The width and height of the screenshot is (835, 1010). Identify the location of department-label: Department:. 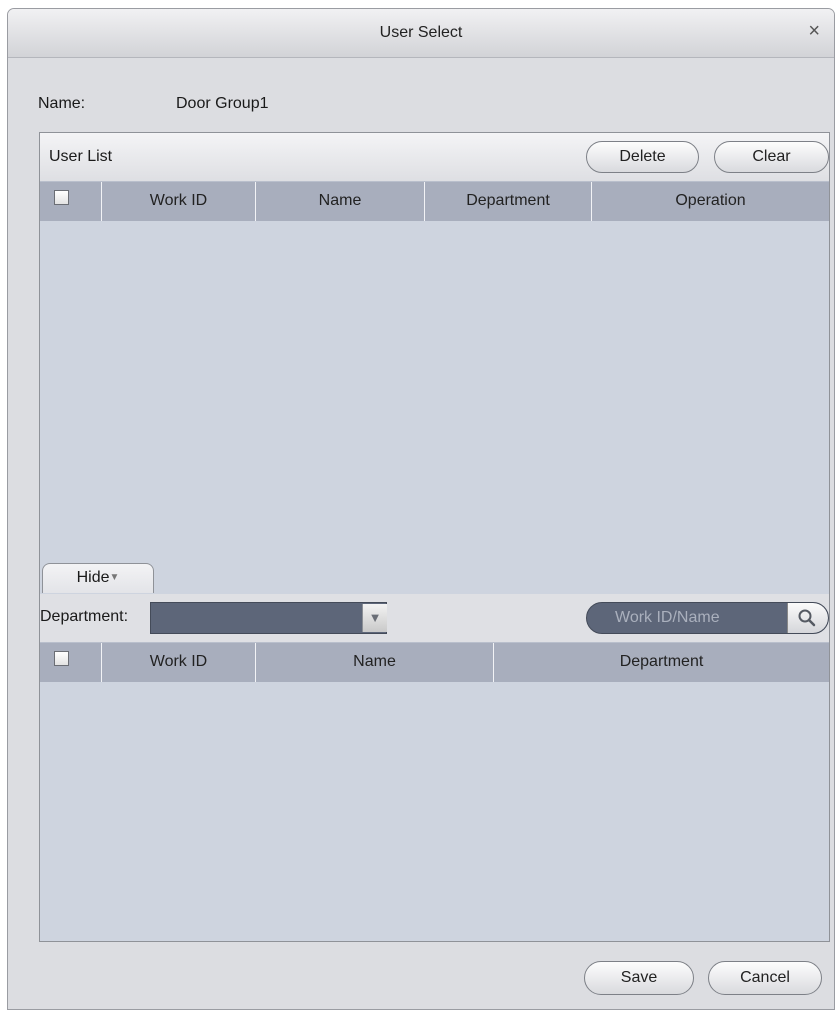
(84, 616).